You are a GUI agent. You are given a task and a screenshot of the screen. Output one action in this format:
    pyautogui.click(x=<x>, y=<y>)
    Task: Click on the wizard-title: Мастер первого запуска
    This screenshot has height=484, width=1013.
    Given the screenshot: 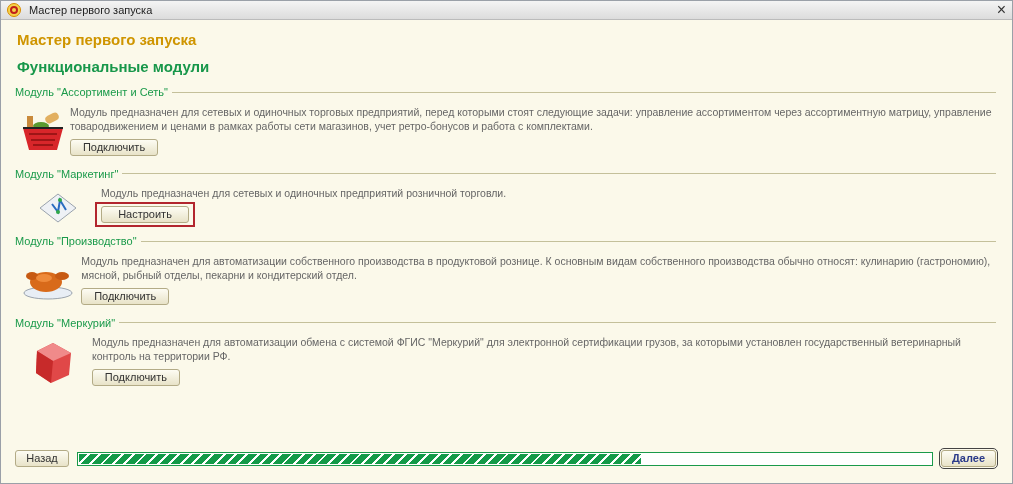 What is the action you would take?
    pyautogui.click(x=107, y=40)
    